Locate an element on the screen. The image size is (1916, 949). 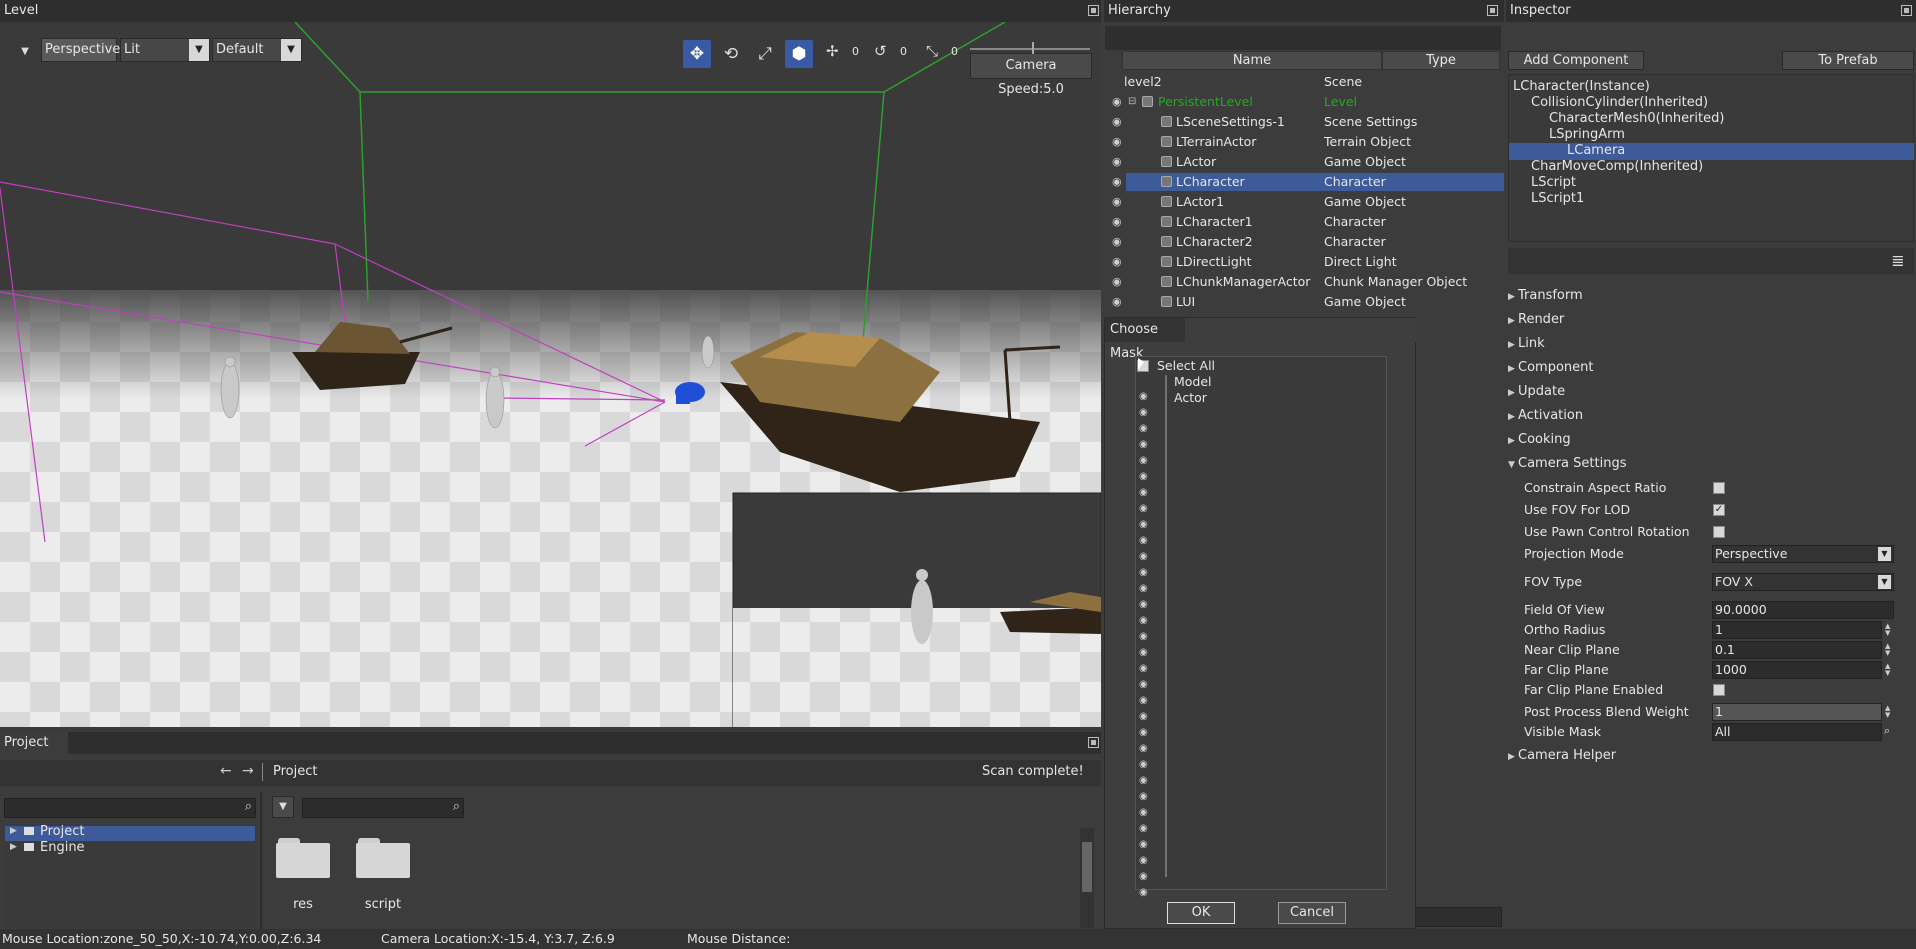
scrollbar-thumb is located at coordinates (1087, 867).